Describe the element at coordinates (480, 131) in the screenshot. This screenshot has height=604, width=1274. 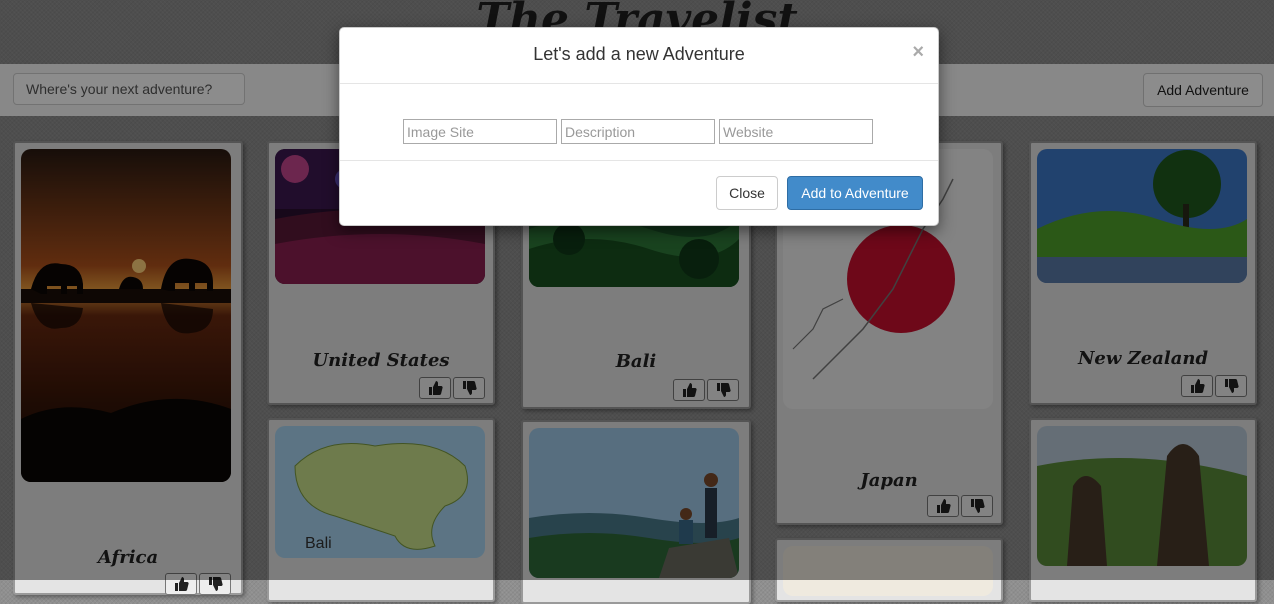
I see `image-site-input` at that location.